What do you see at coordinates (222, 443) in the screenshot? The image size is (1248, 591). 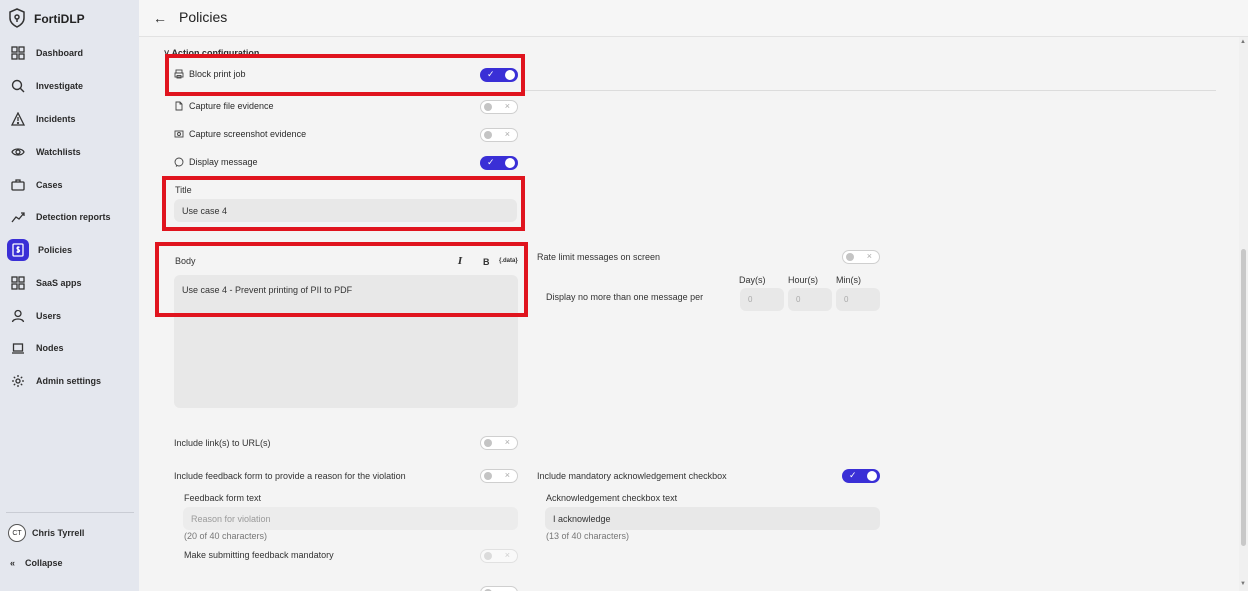 I see `include-links-label: Include link(s) to URL(s)` at bounding box center [222, 443].